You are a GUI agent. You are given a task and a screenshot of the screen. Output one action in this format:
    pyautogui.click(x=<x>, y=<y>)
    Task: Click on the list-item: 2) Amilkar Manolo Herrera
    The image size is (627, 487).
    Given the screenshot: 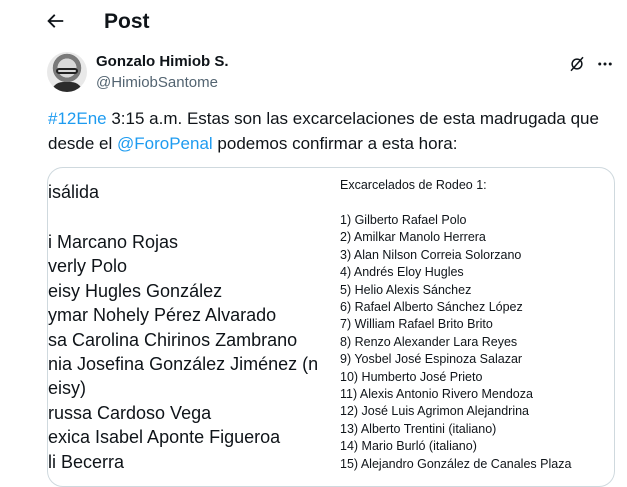 What is the action you would take?
    pyautogui.click(x=413, y=237)
    